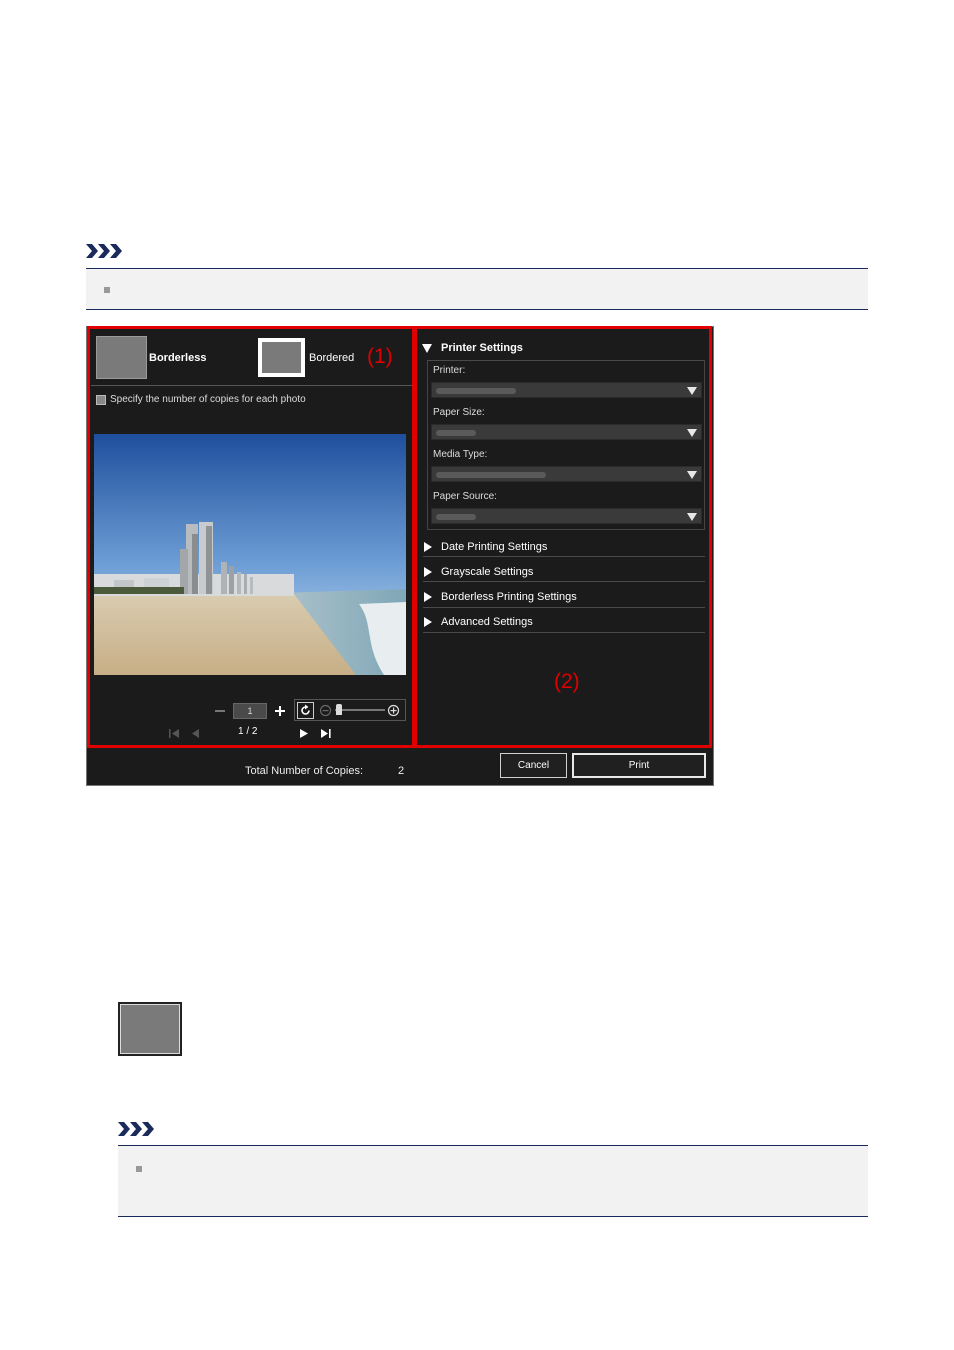  Describe the element at coordinates (567, 681) in the screenshot. I see `region-2-label: (2)` at that location.